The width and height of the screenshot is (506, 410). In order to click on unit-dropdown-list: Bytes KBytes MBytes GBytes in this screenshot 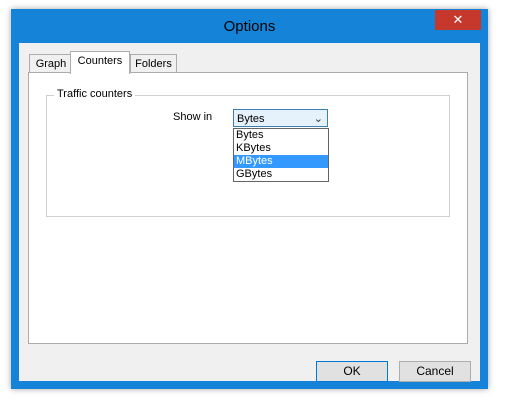, I will do `click(281, 155)`.